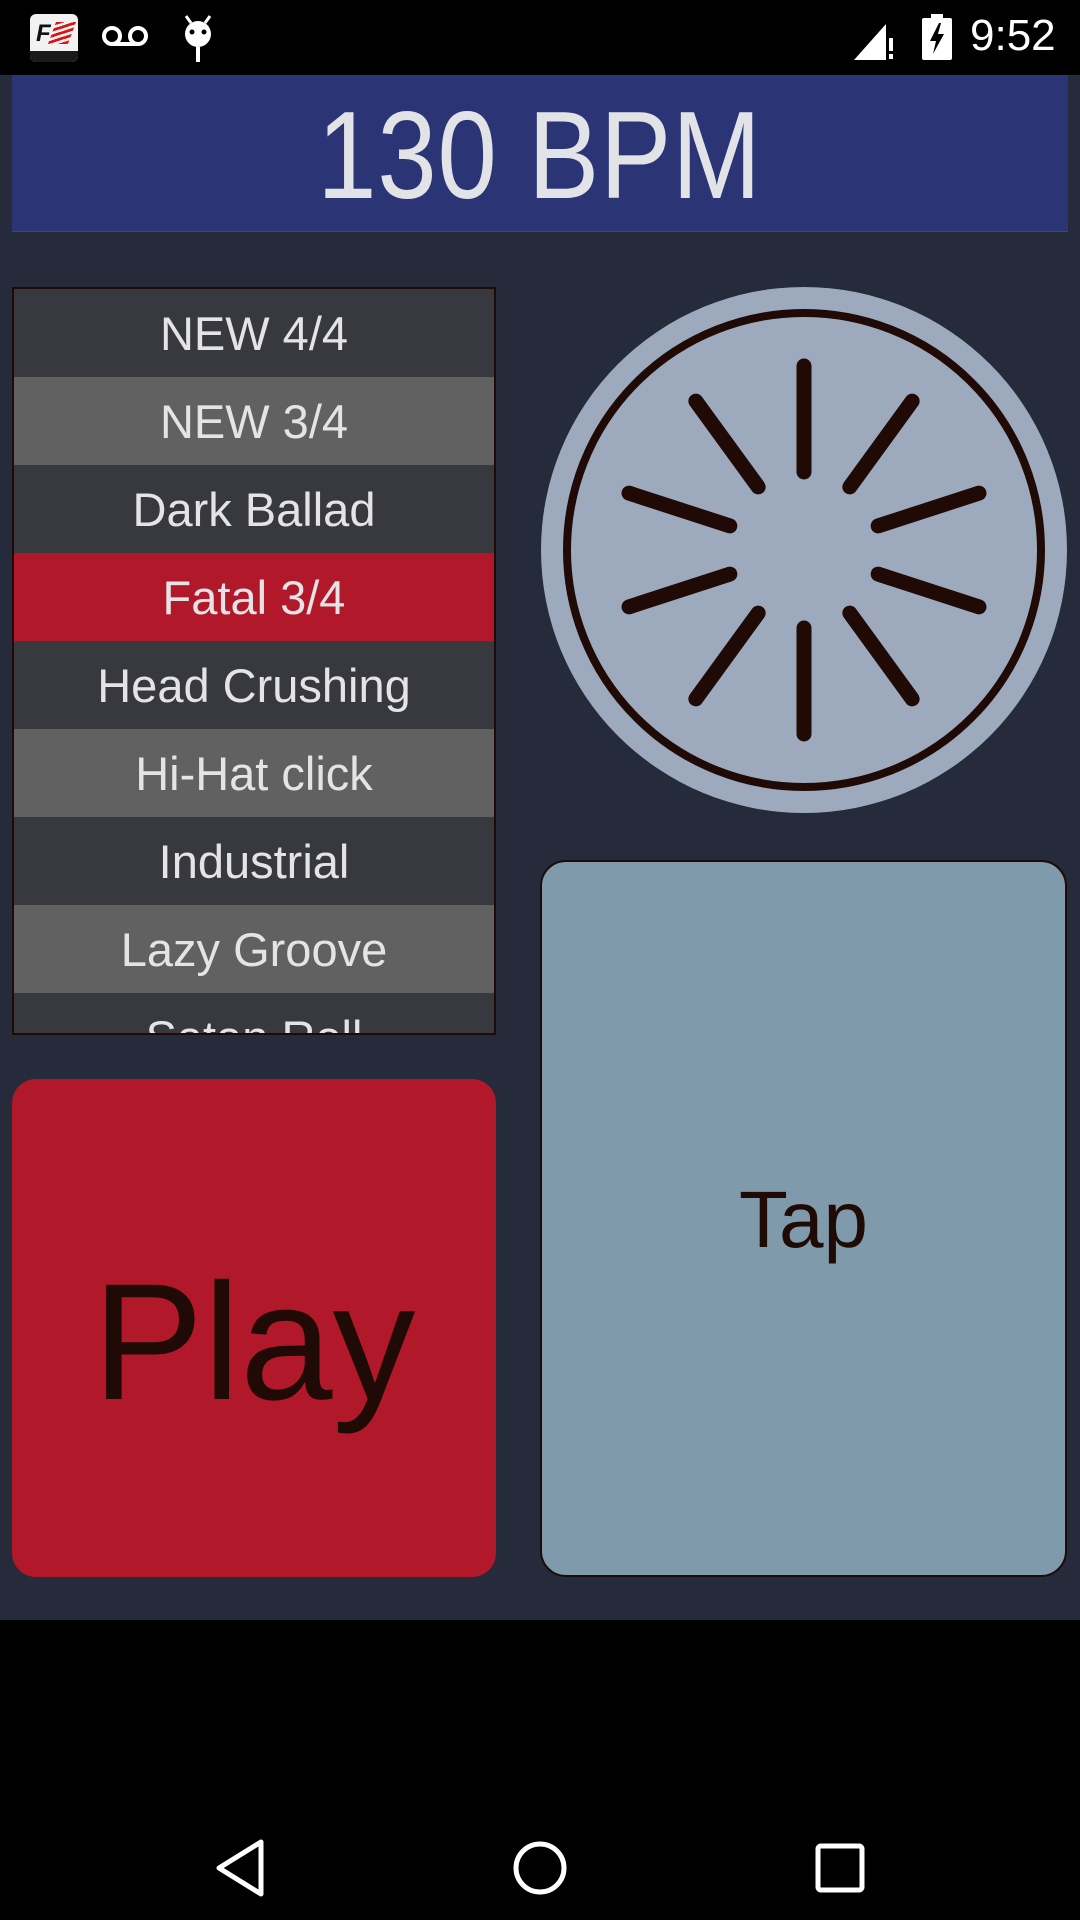  I want to click on signal-no-sim-icon, so click(873, 42).